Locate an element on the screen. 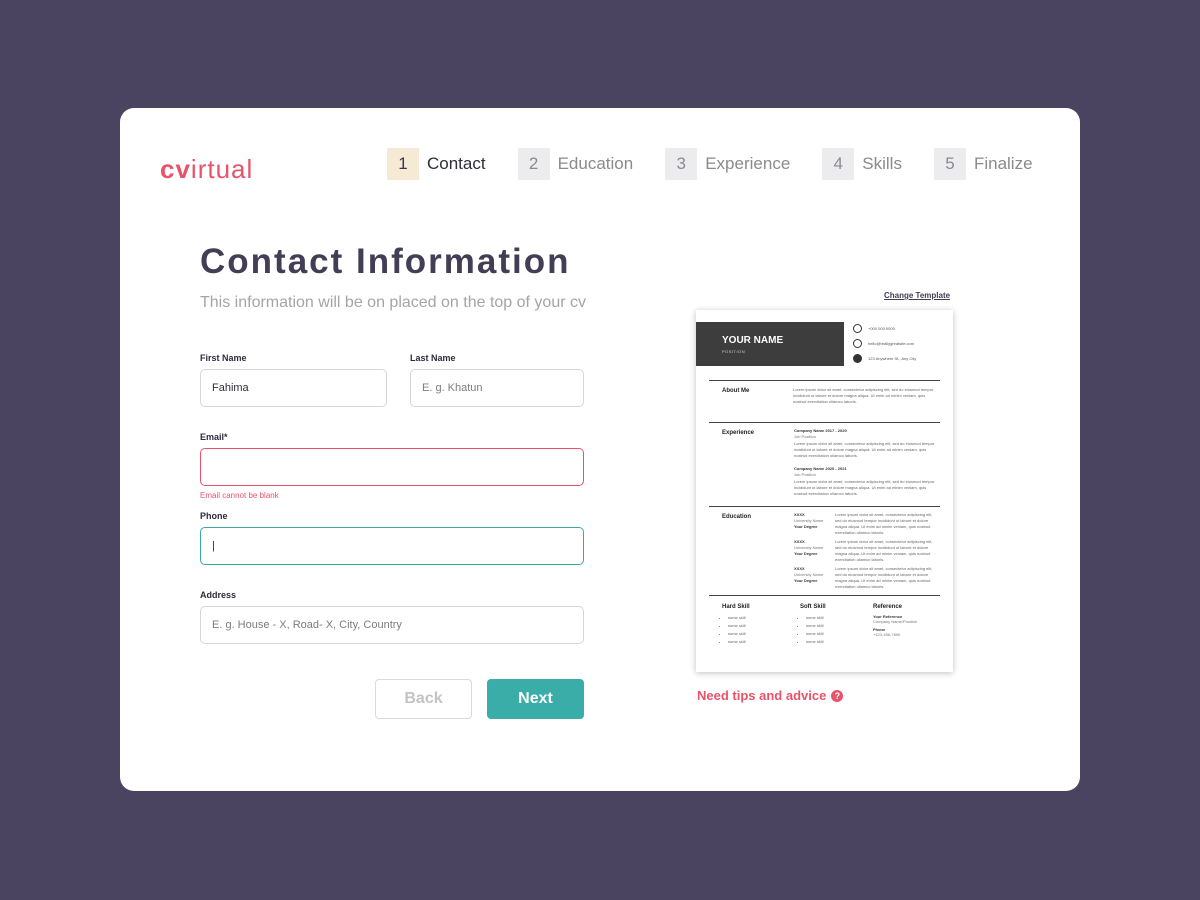 Image resolution: width=1200 pixels, height=900 pixels. step-number: 4 is located at coordinates (838, 164).